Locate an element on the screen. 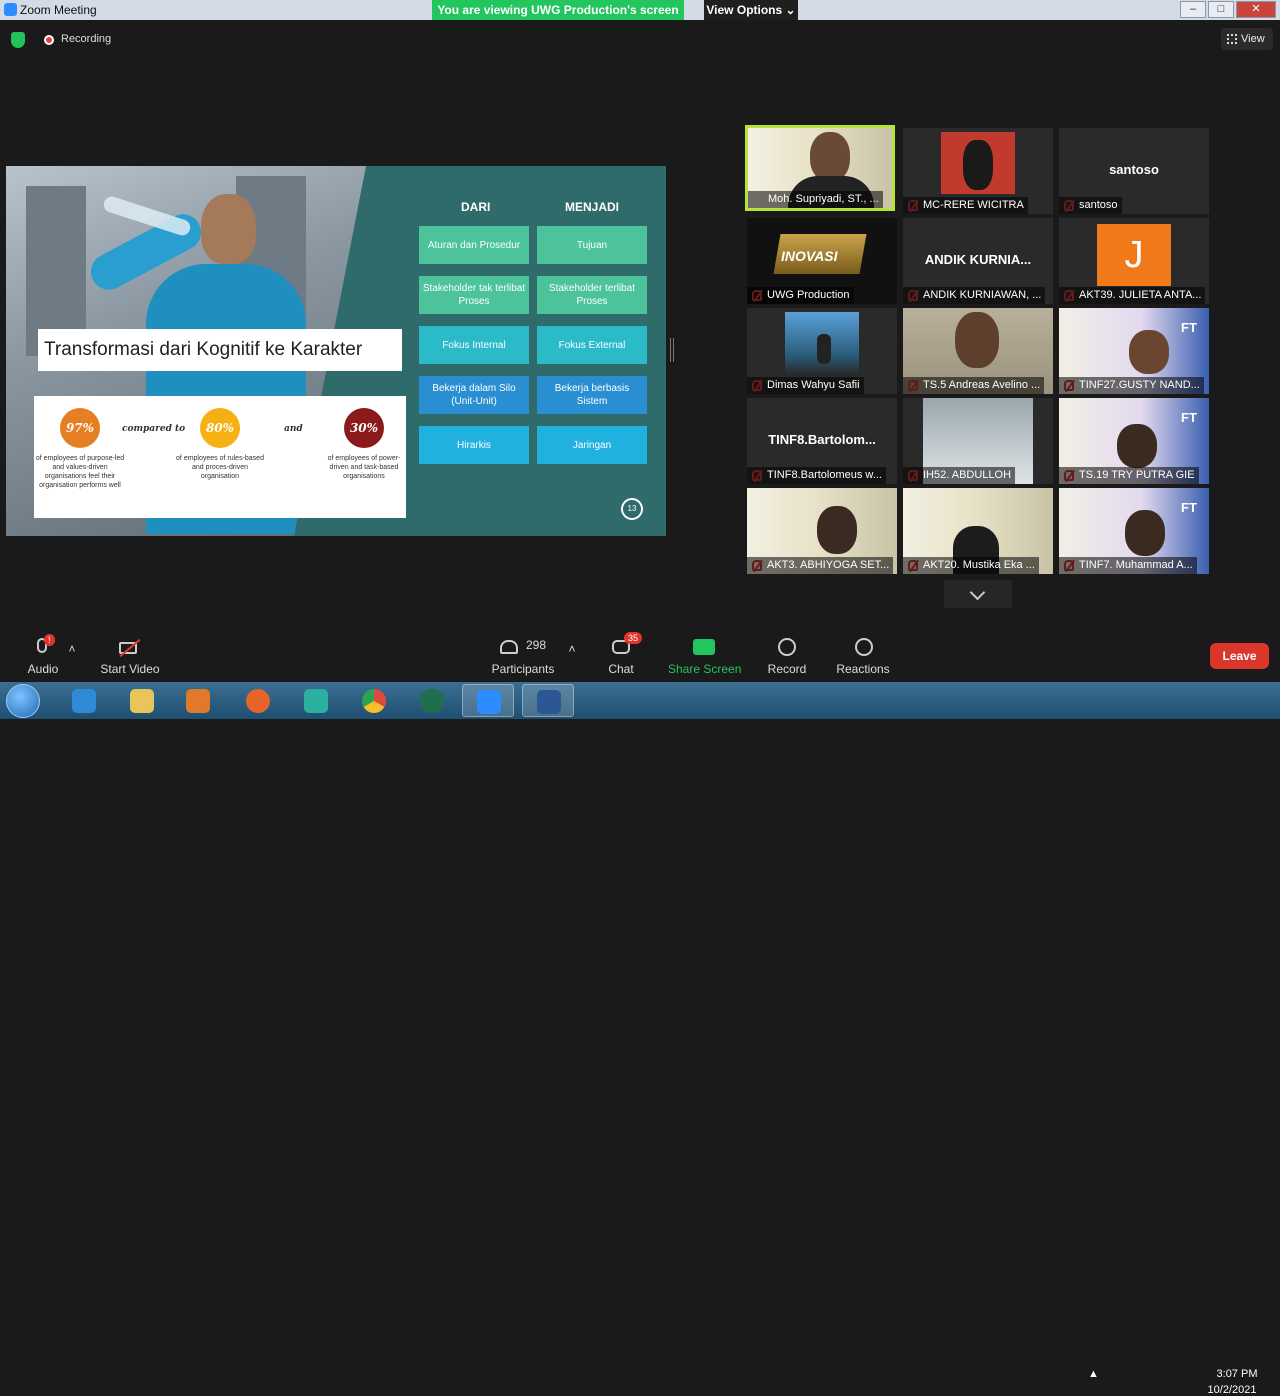 Image resolution: width=1280 pixels, height=1396 pixels. from-cell-5: Hirarkis is located at coordinates (474, 445).